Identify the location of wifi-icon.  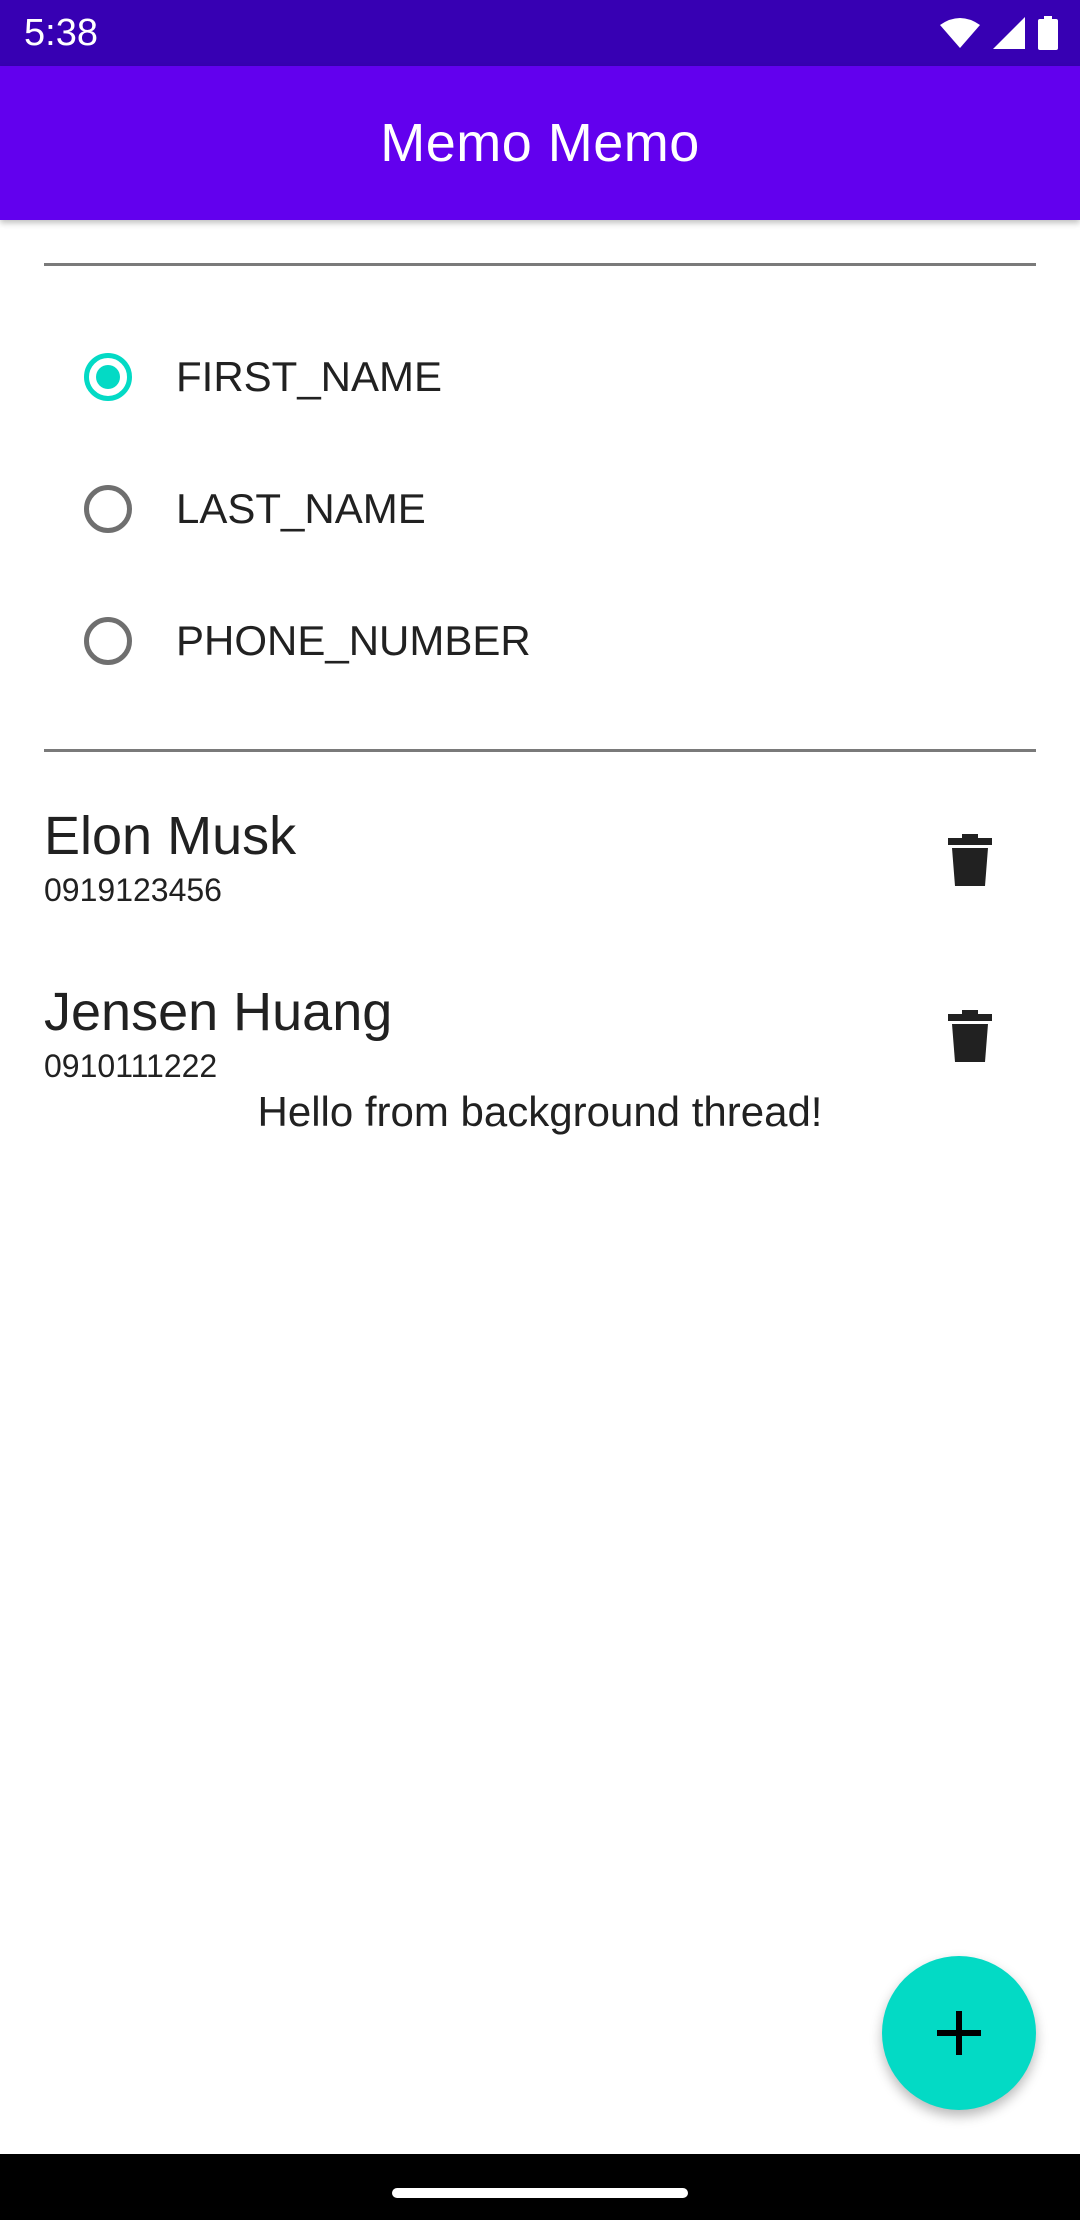
(960, 33).